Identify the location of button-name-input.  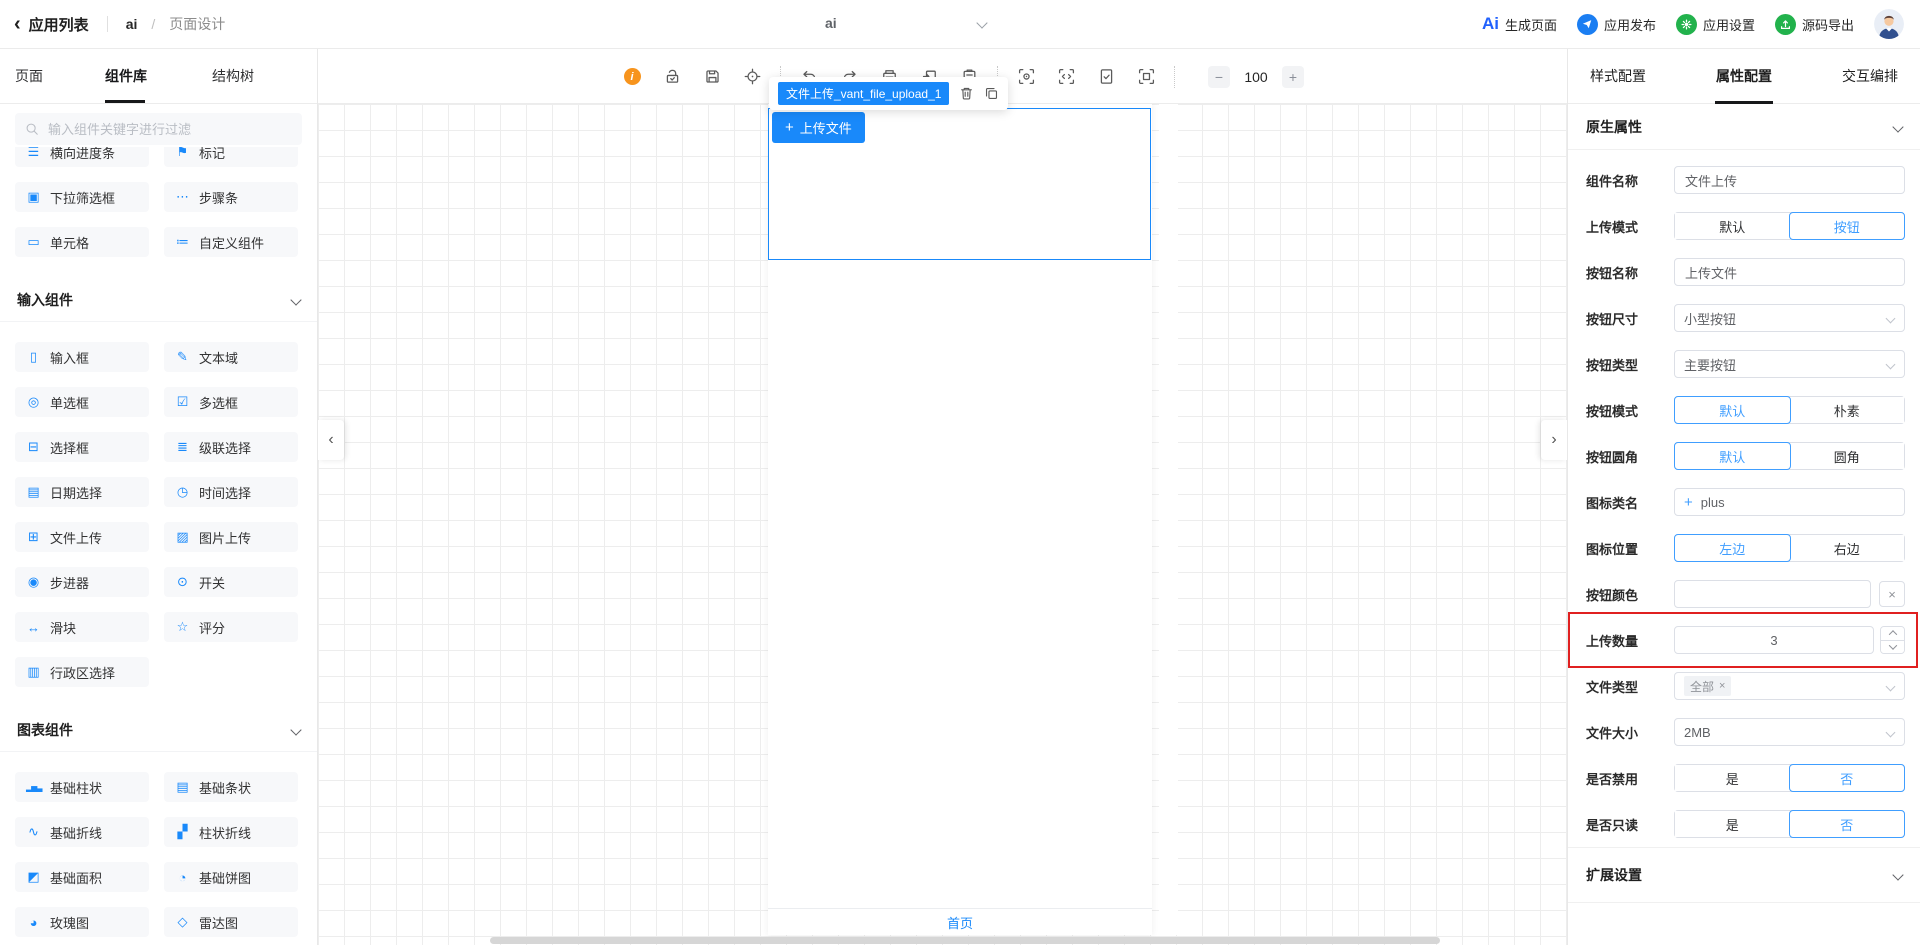
(1789, 272).